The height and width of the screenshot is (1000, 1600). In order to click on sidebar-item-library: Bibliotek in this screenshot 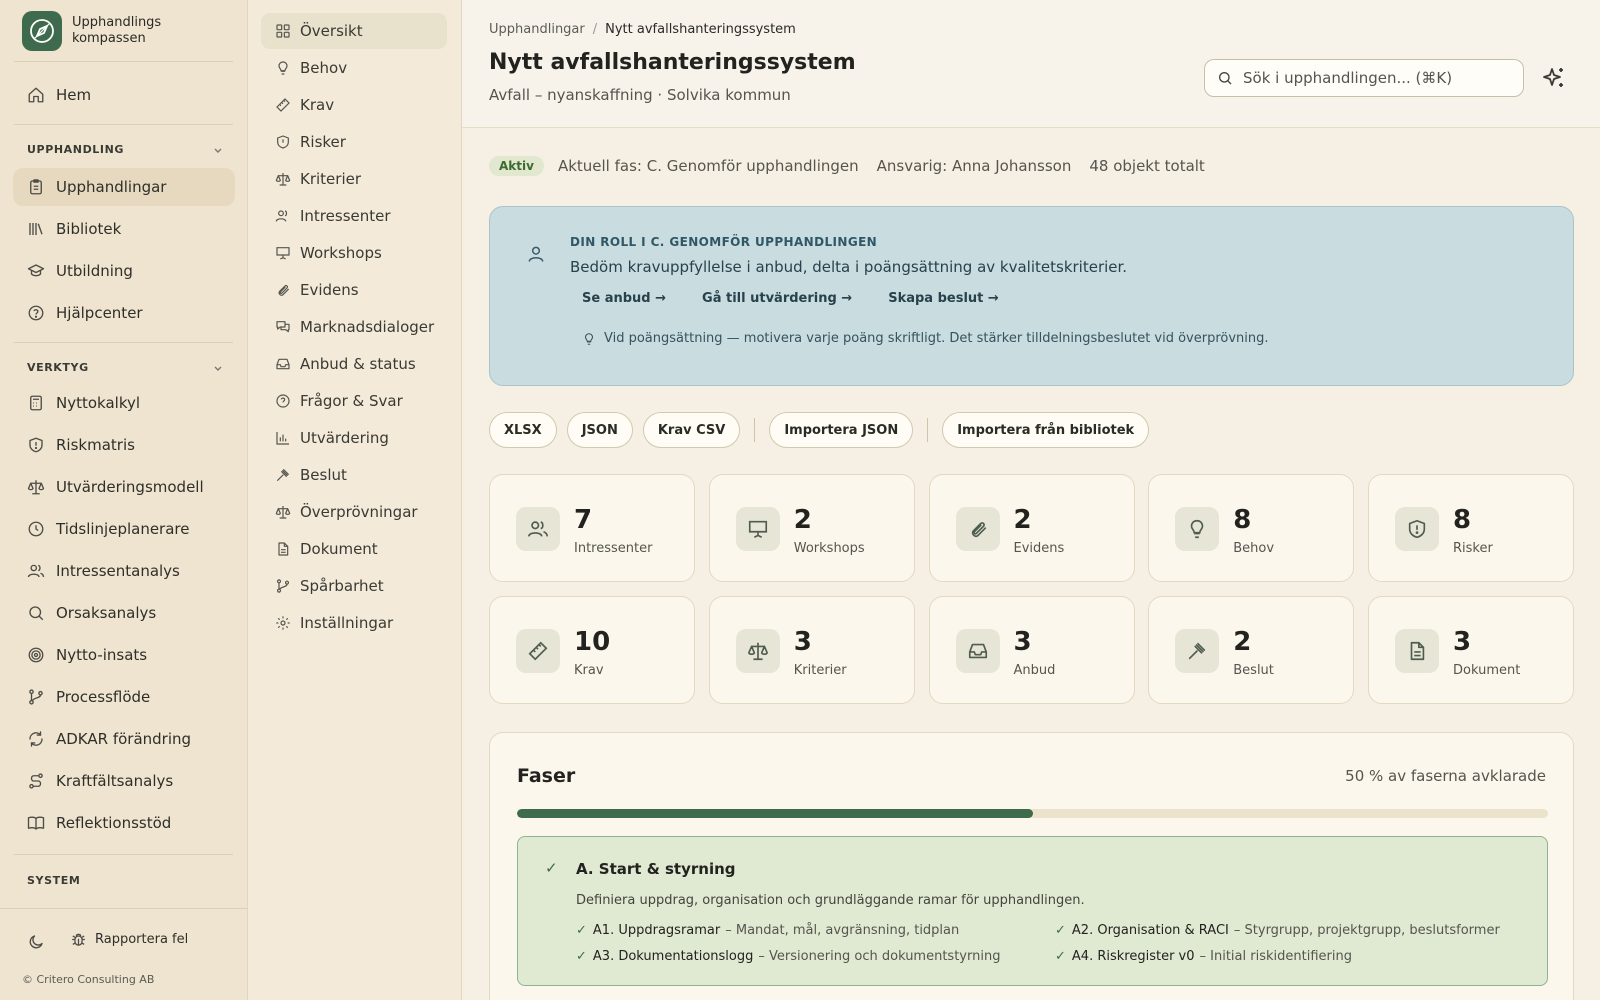, I will do `click(124, 229)`.